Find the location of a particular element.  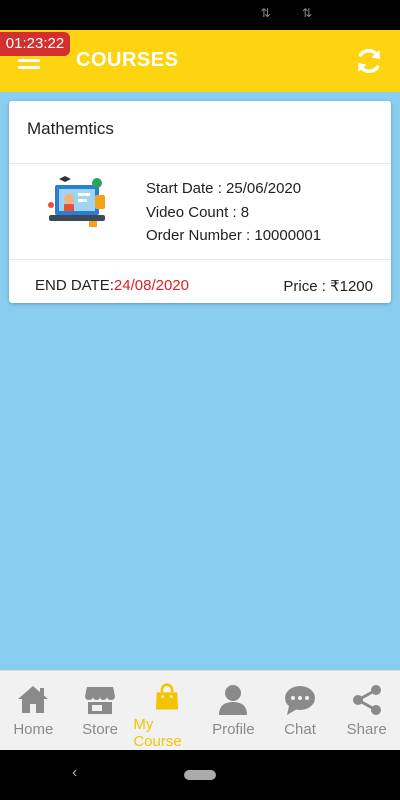

chat-icon is located at coordinates (300, 700).